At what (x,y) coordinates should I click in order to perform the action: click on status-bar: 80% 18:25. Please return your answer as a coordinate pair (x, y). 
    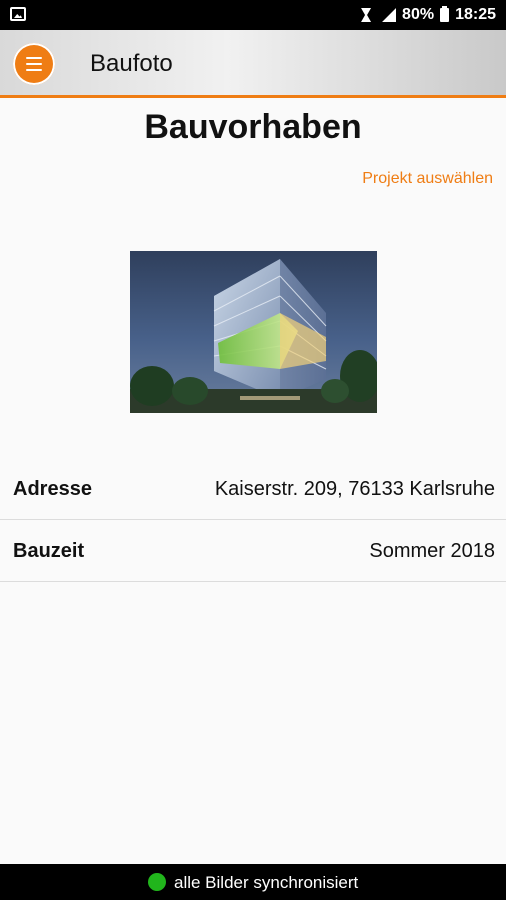
    Looking at the image, I should click on (253, 15).